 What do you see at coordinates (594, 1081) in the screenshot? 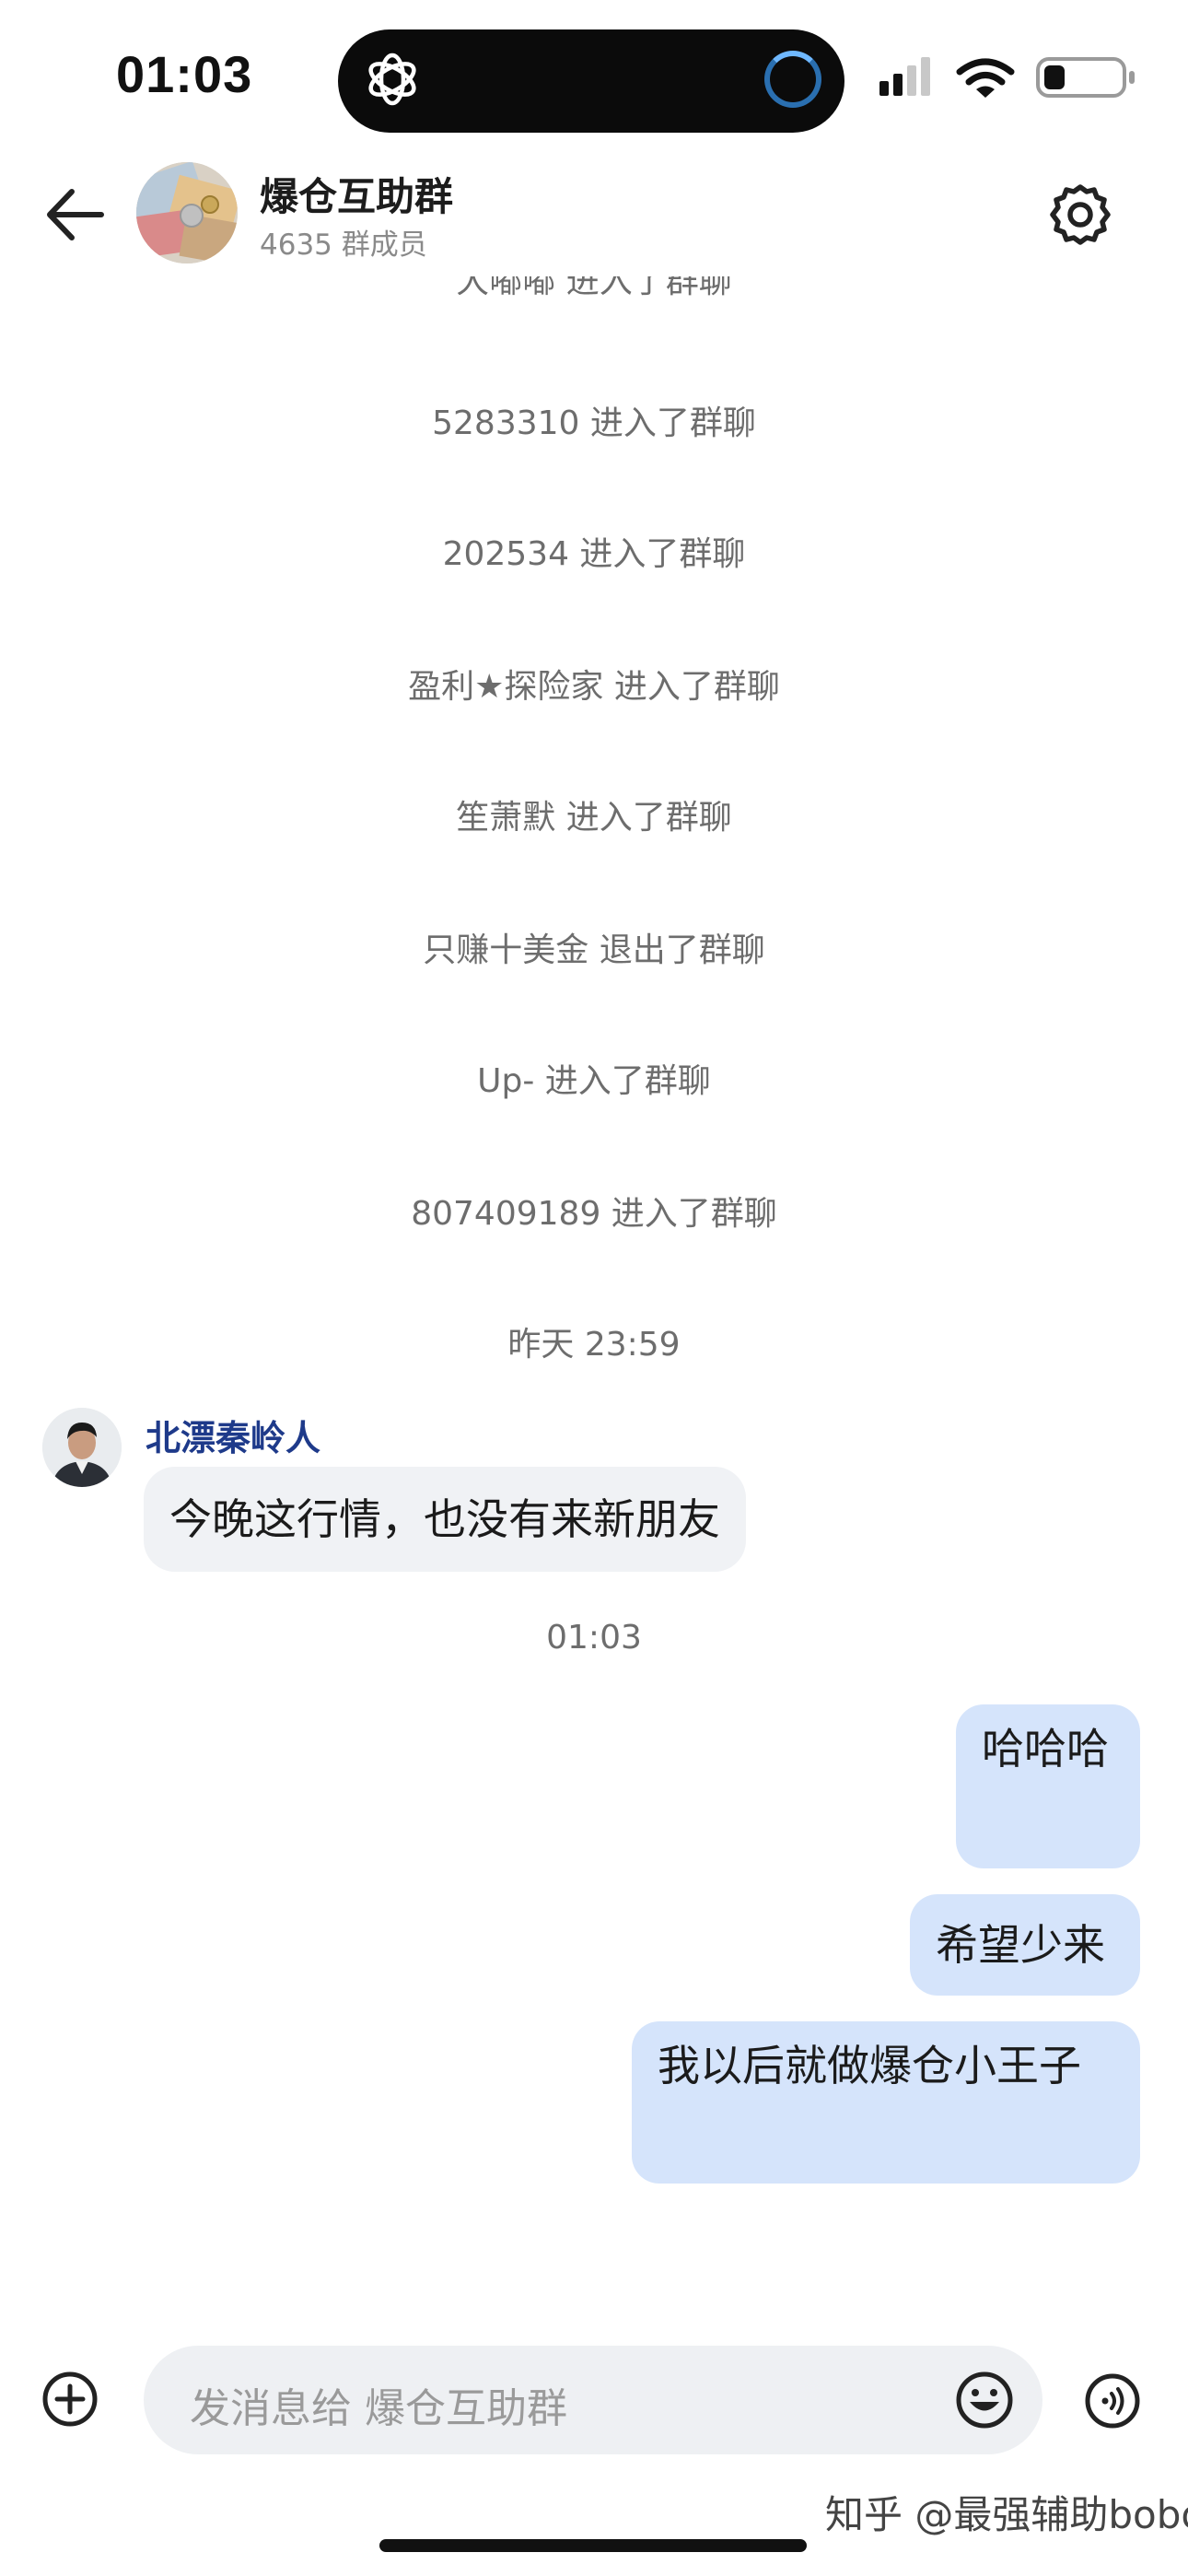
I see `system-message: Up- 进入了群聊` at bounding box center [594, 1081].